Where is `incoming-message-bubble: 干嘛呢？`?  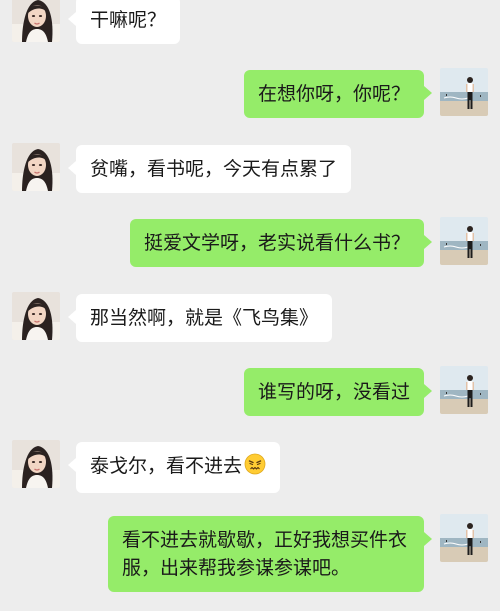 incoming-message-bubble: 干嘛呢？ is located at coordinates (124, 22).